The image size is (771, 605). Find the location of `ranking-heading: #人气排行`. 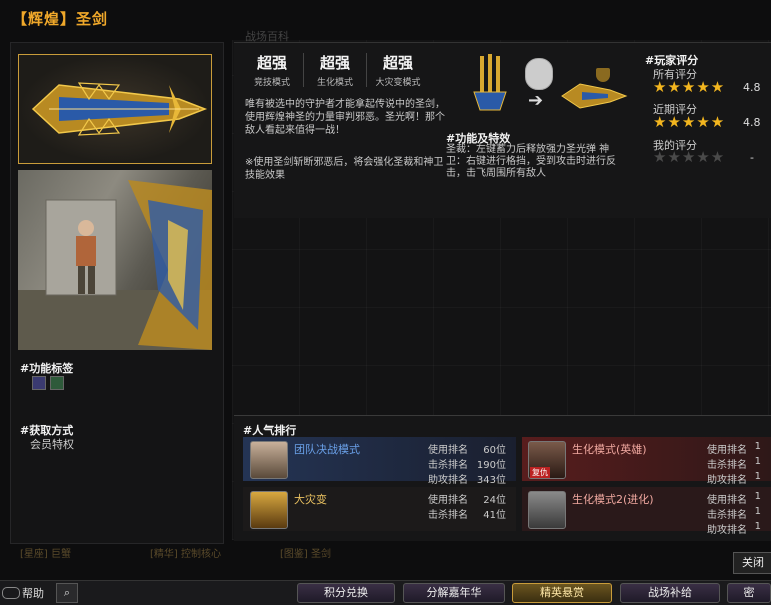

ranking-heading: #人气排行 is located at coordinates (270, 430).